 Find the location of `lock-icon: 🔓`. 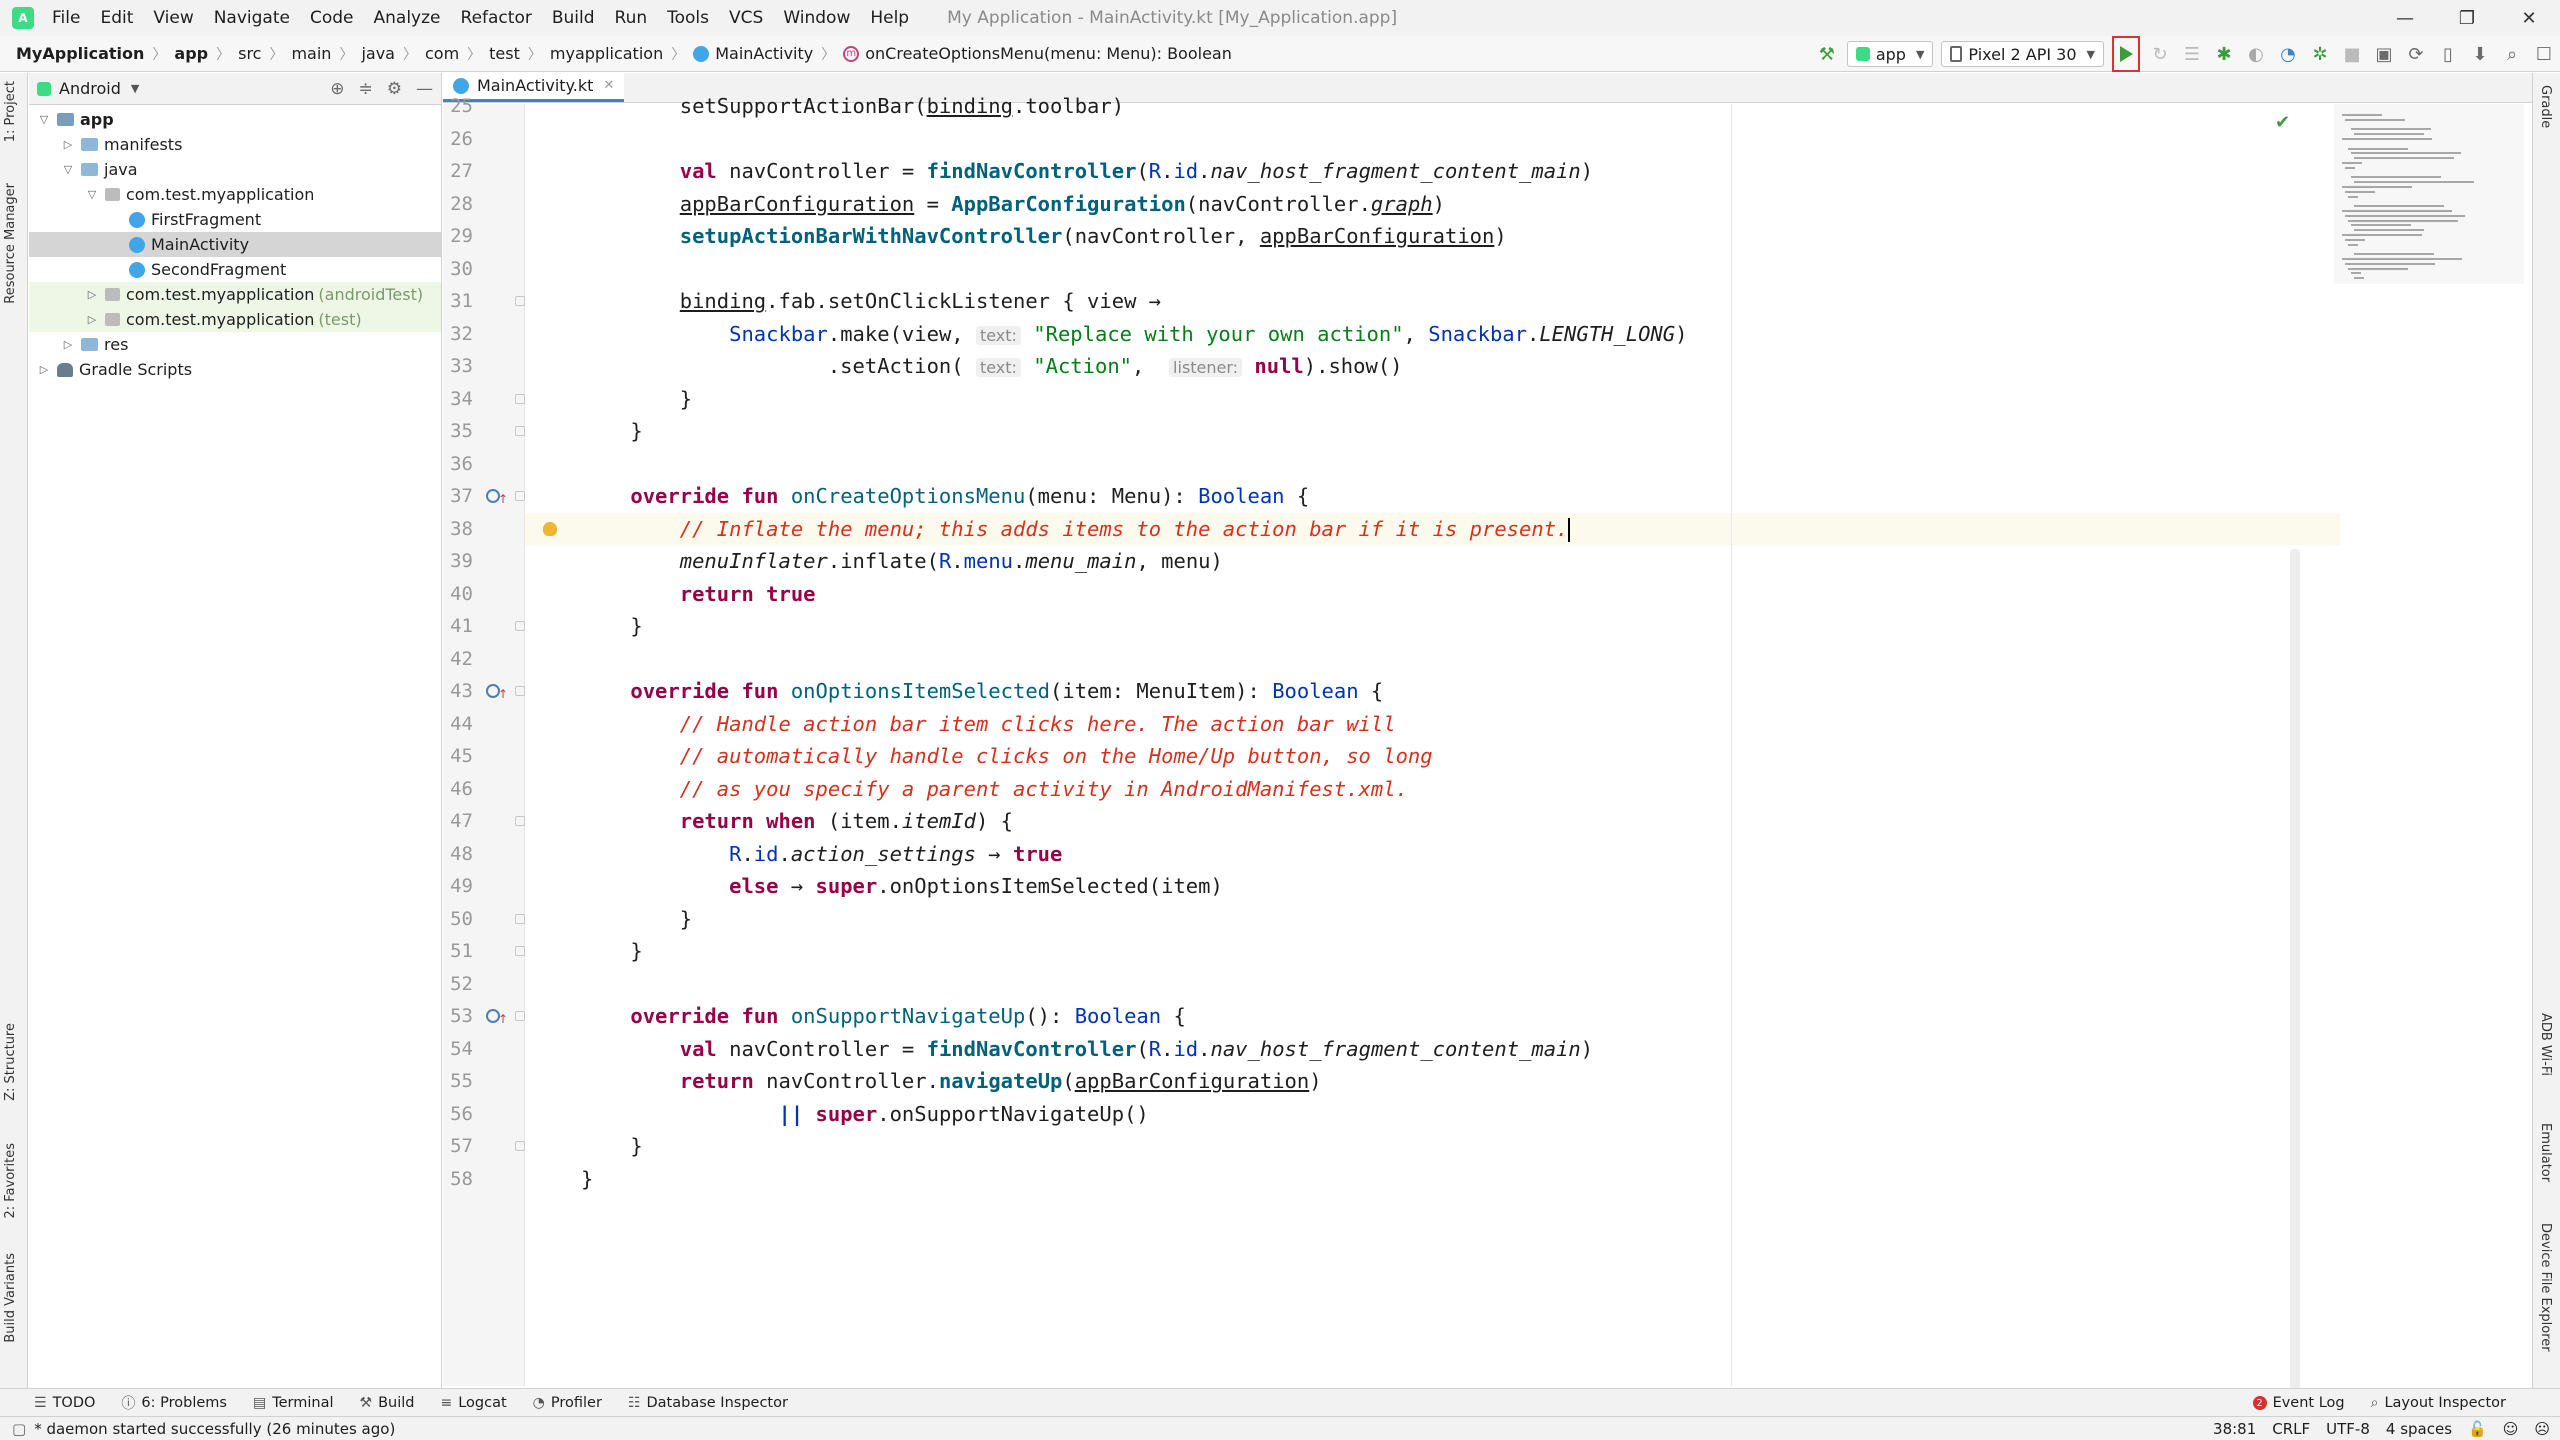

lock-icon: 🔓 is located at coordinates (2477, 1429).